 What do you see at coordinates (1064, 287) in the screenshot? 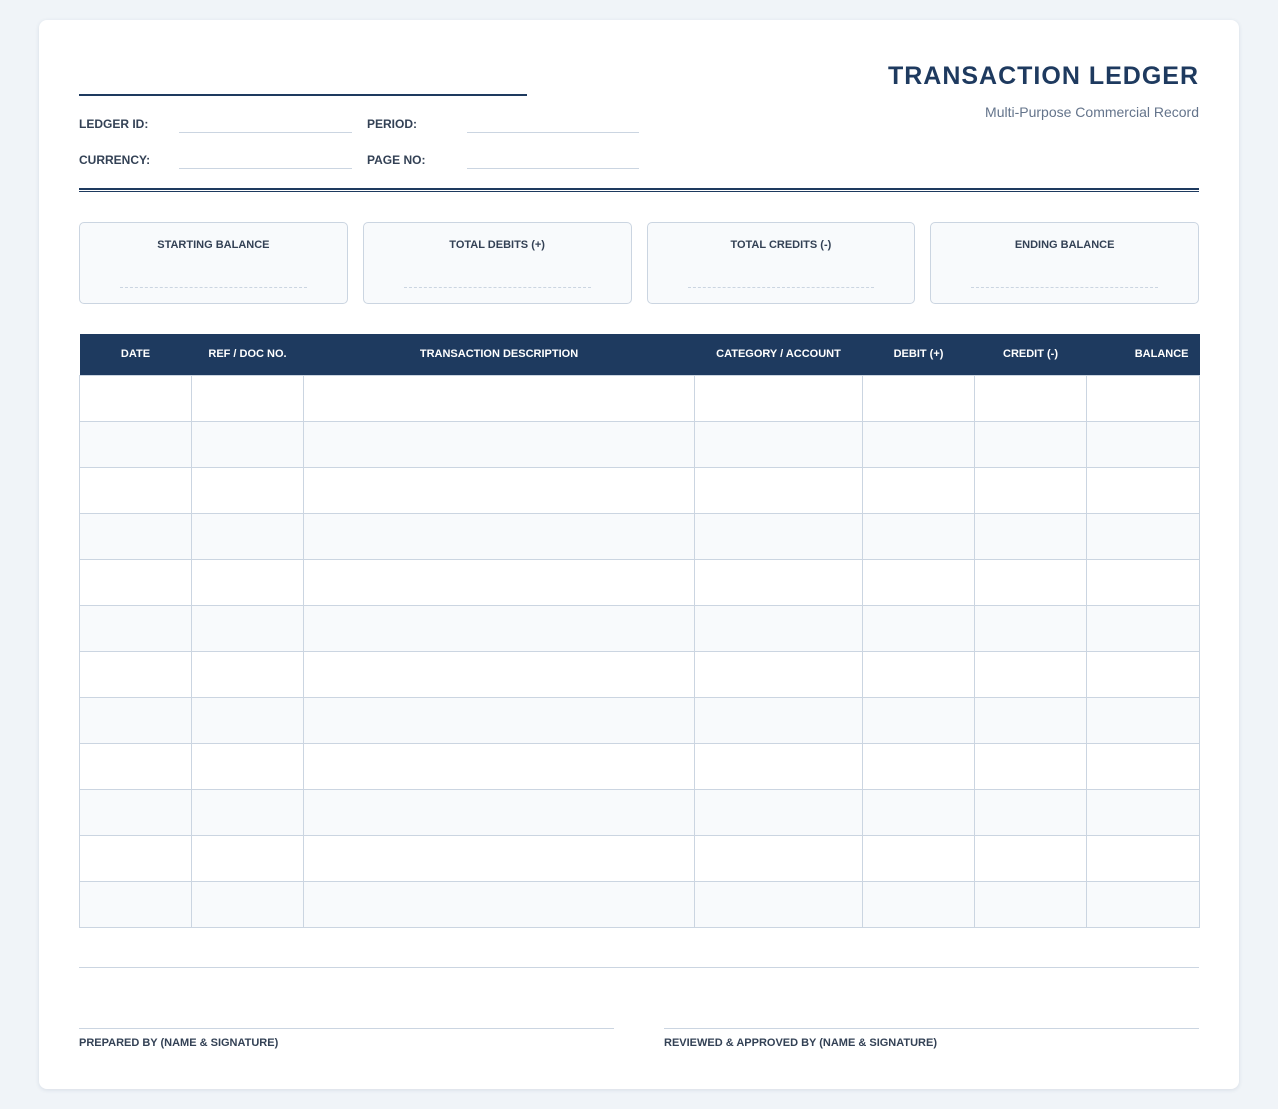
I see `ending-balance-field` at bounding box center [1064, 287].